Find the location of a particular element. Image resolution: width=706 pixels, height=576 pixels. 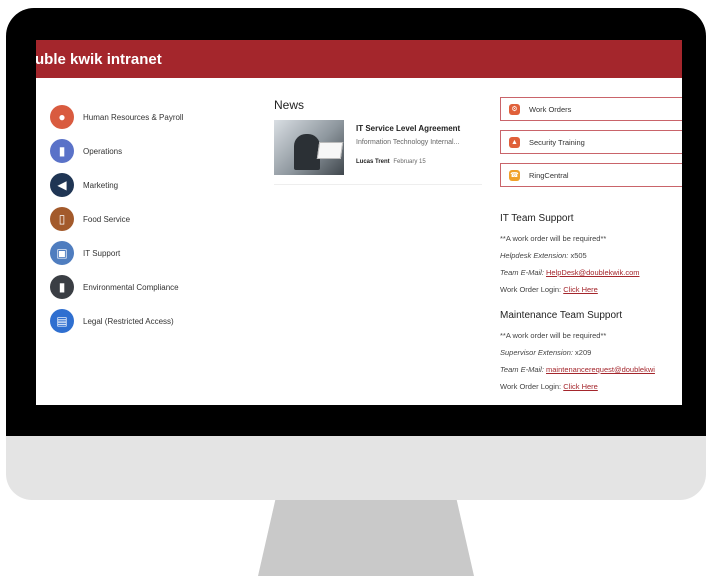

quick-link-label: Security Training is located at coordinates (557, 142).